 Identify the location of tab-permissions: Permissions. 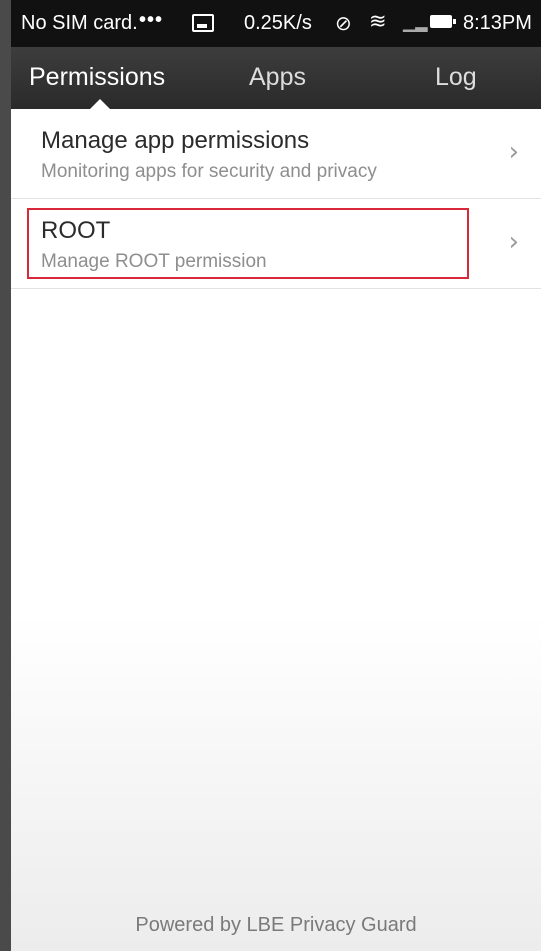
(97, 77).